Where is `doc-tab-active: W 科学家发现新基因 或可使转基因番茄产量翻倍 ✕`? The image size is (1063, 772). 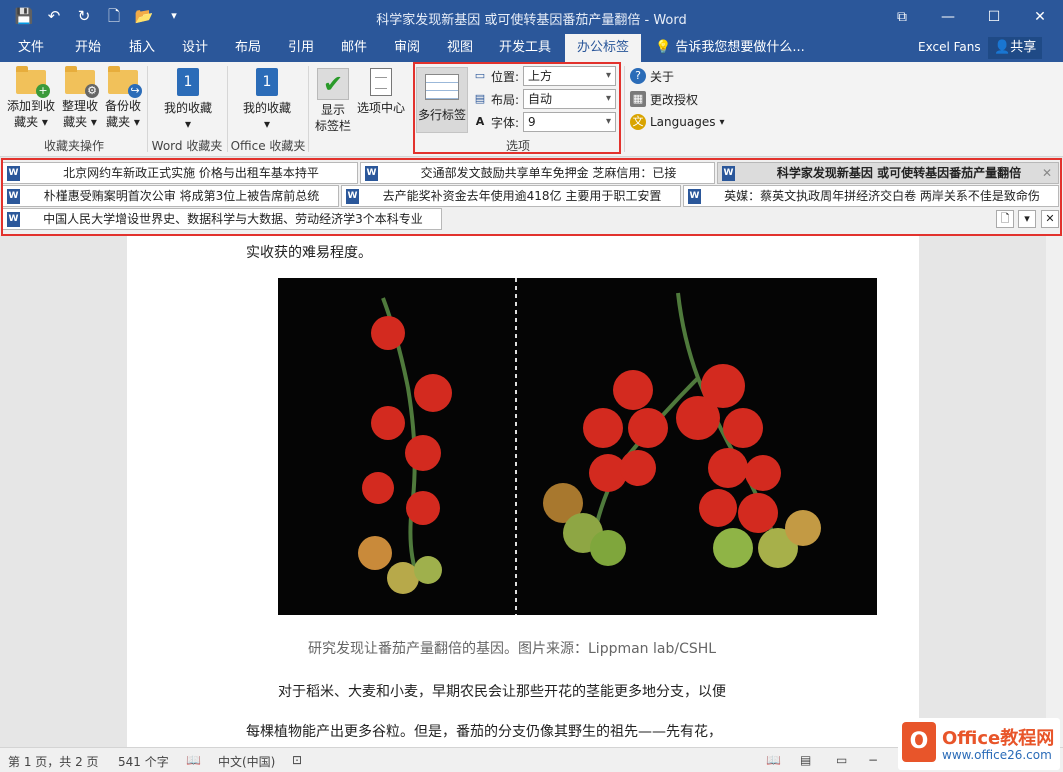
doc-tab-active: W 科学家发现新基因 或可使转基因番茄产量翻倍 ✕ is located at coordinates (888, 173).